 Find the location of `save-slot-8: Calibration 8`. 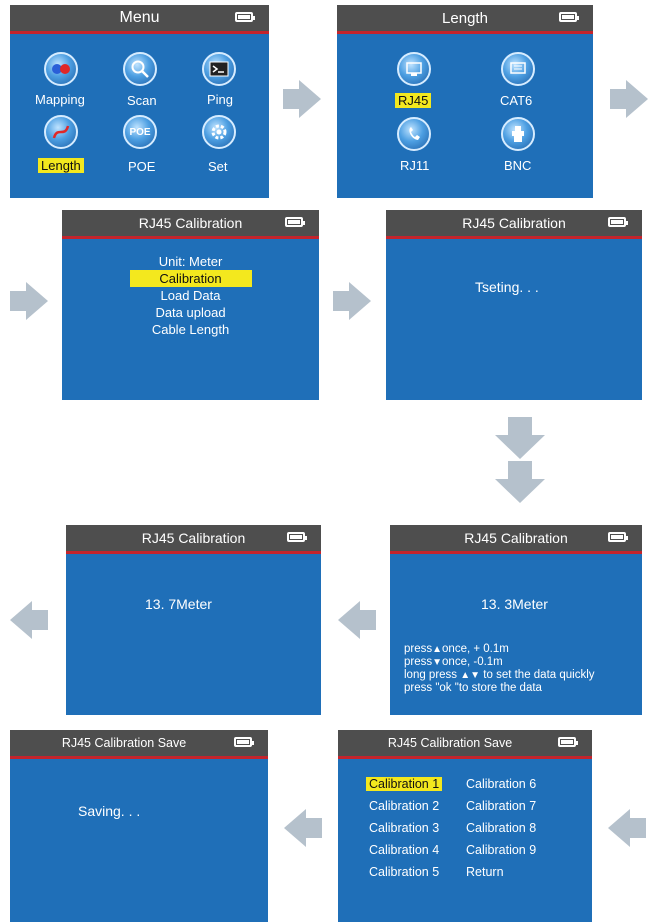

save-slot-8: Calibration 8 is located at coordinates (501, 832).